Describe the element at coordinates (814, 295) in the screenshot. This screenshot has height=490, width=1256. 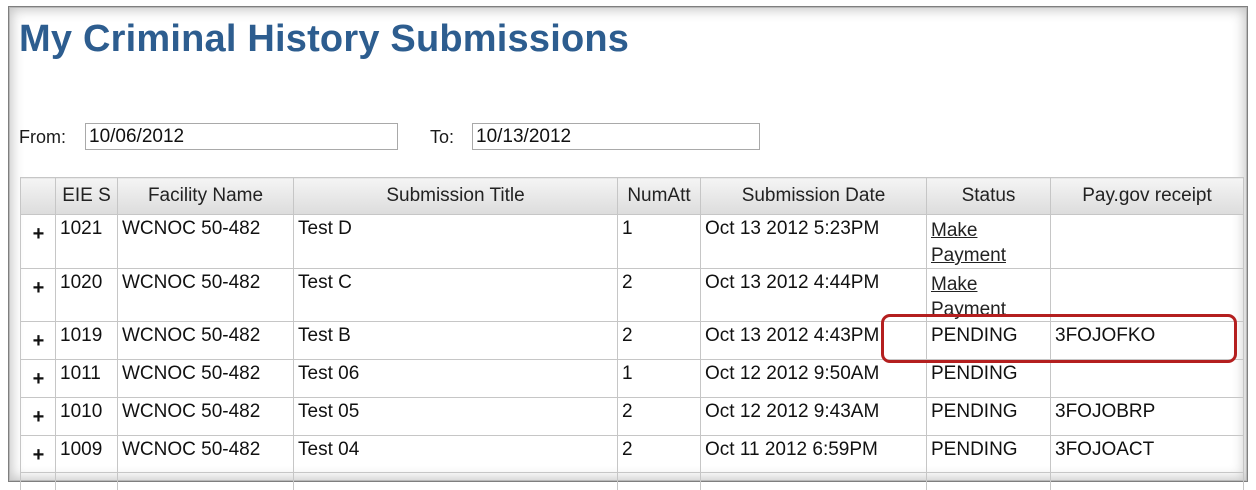
I see `cell-date: Oct 13 2012 4:44PM` at that location.